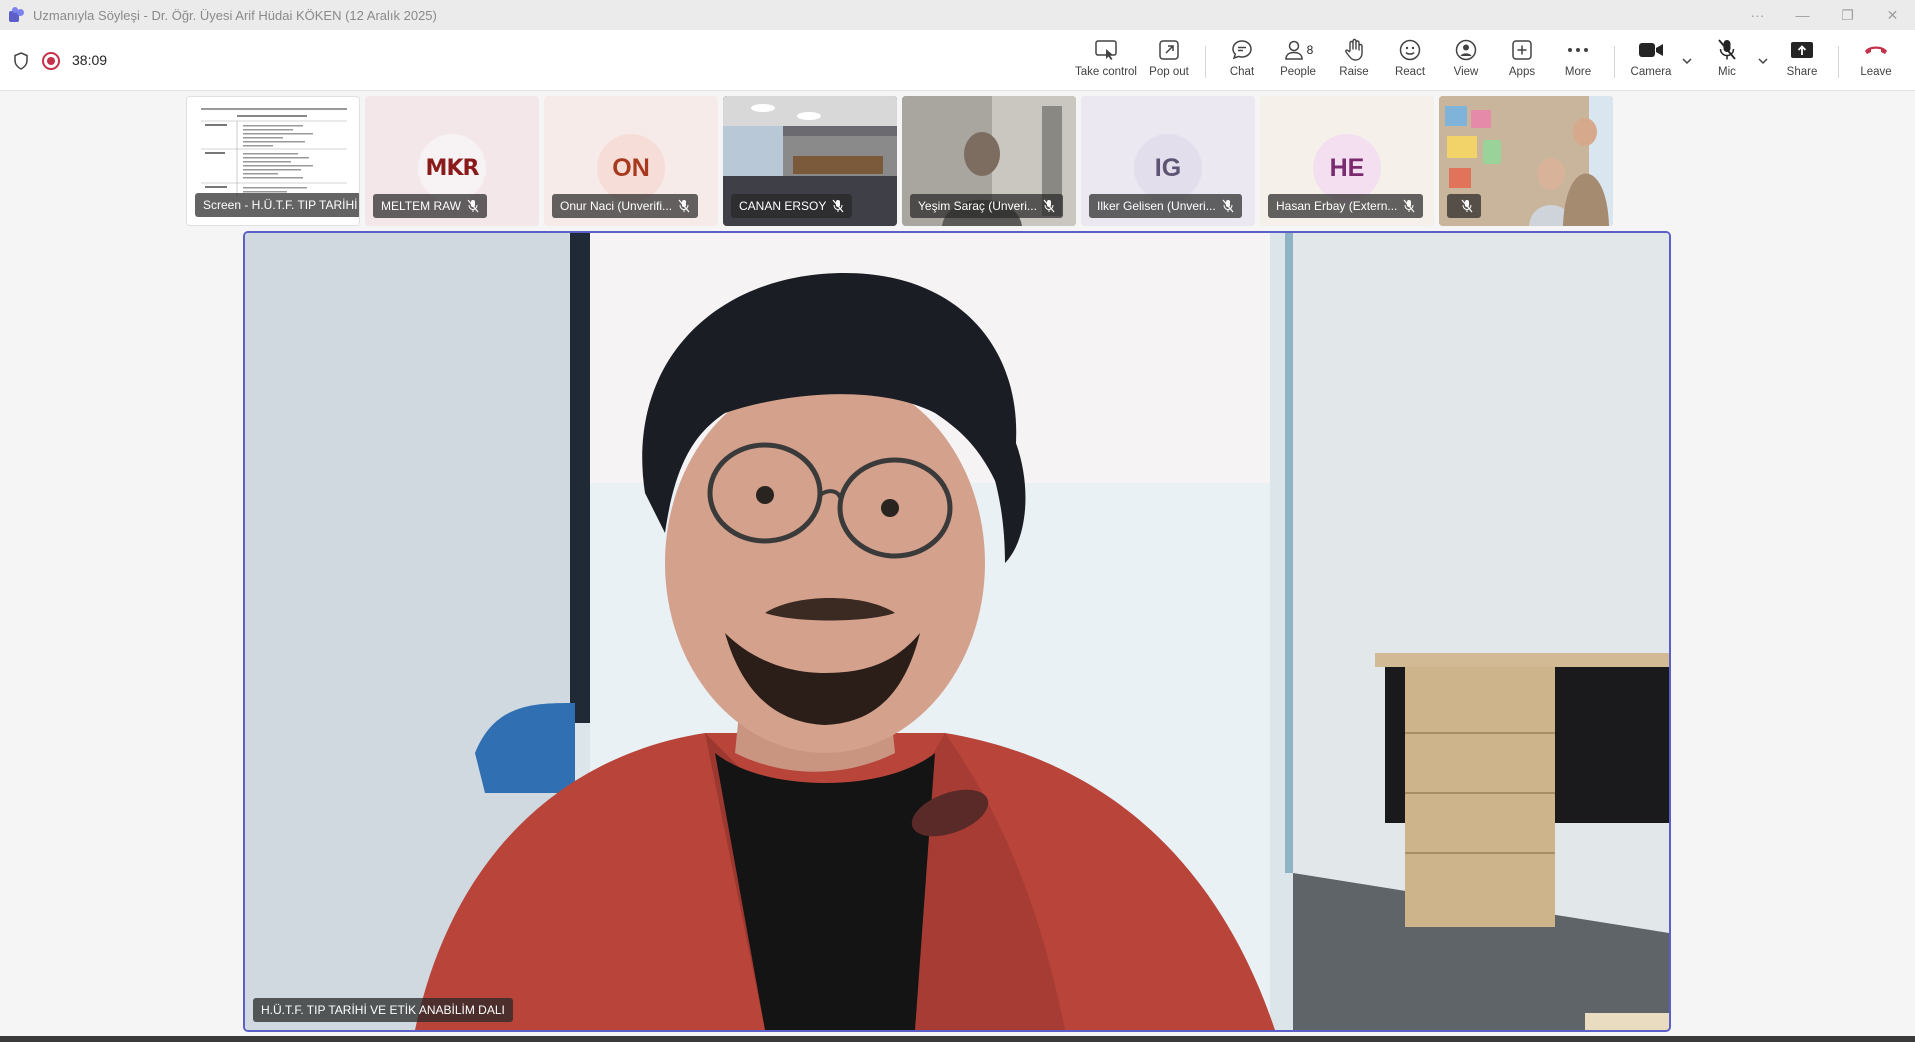  Describe the element at coordinates (1354, 72) in the screenshot. I see `raise-label: Raise` at that location.